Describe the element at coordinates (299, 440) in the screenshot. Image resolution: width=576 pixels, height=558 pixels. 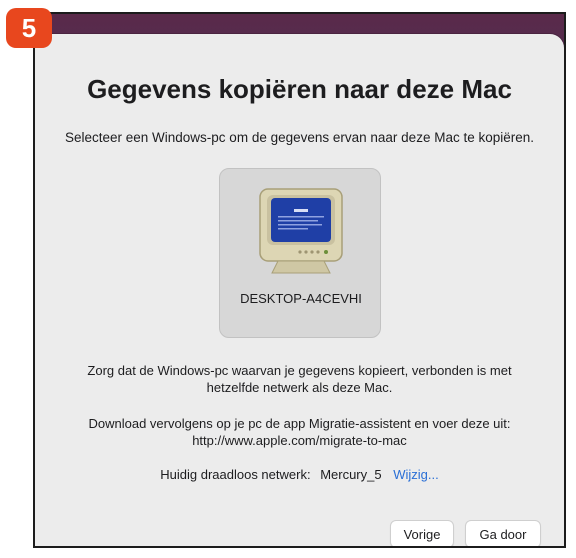
I see `download-url: http://www.apple.com/migrate-to-mac` at that location.